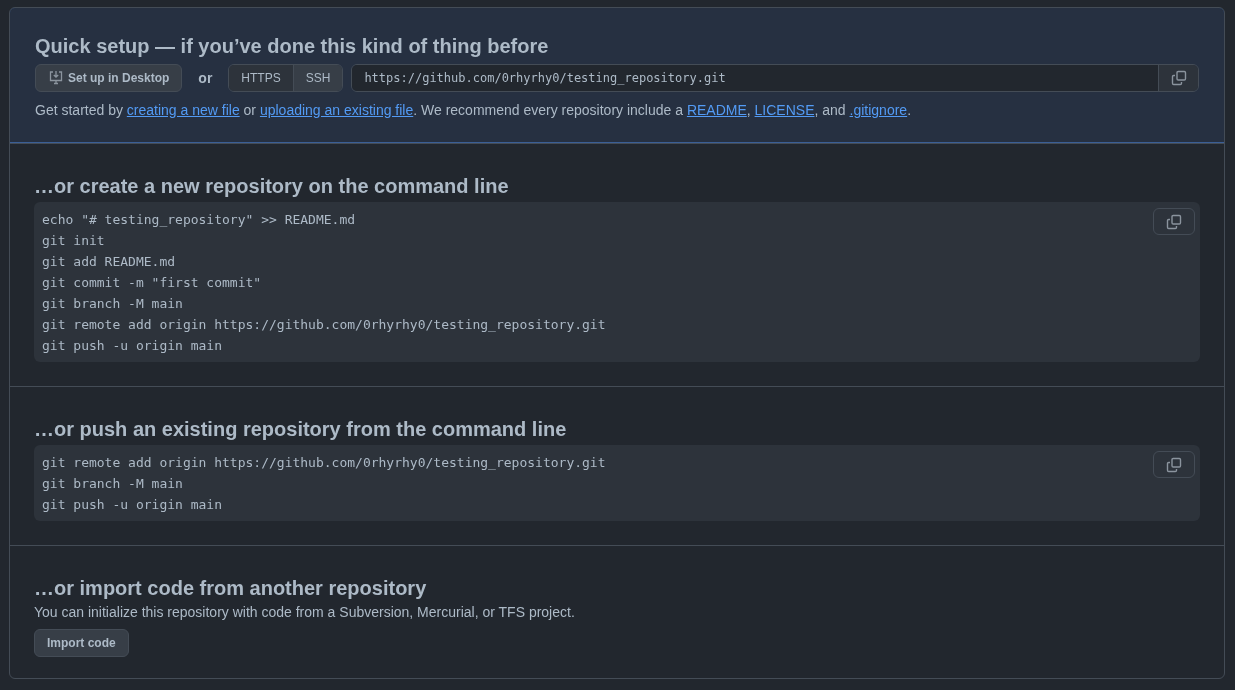 The width and height of the screenshot is (1235, 690). Describe the element at coordinates (775, 78) in the screenshot. I see `clone-url-field: https://github.com/0rhyrhy0/testing_repository.git` at that location.